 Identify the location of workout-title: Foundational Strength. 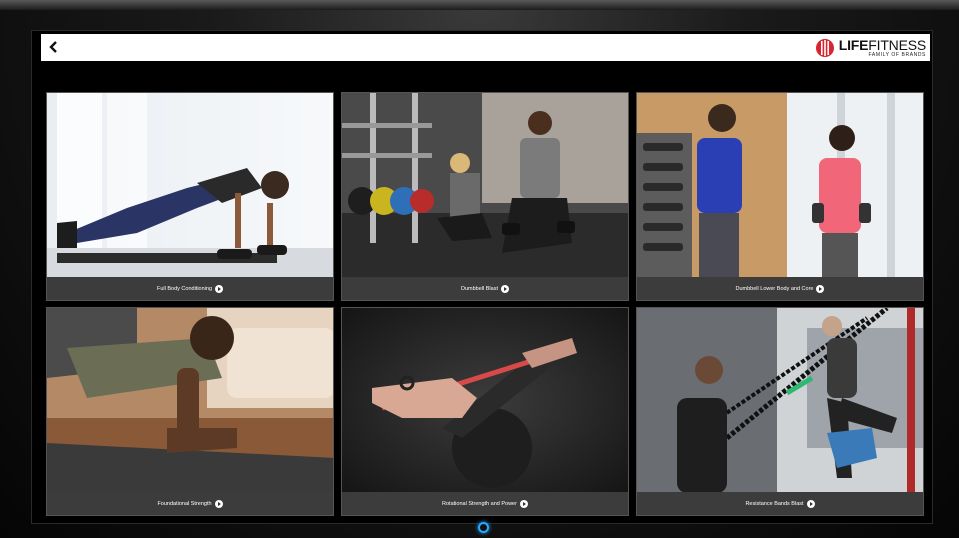
(184, 503).